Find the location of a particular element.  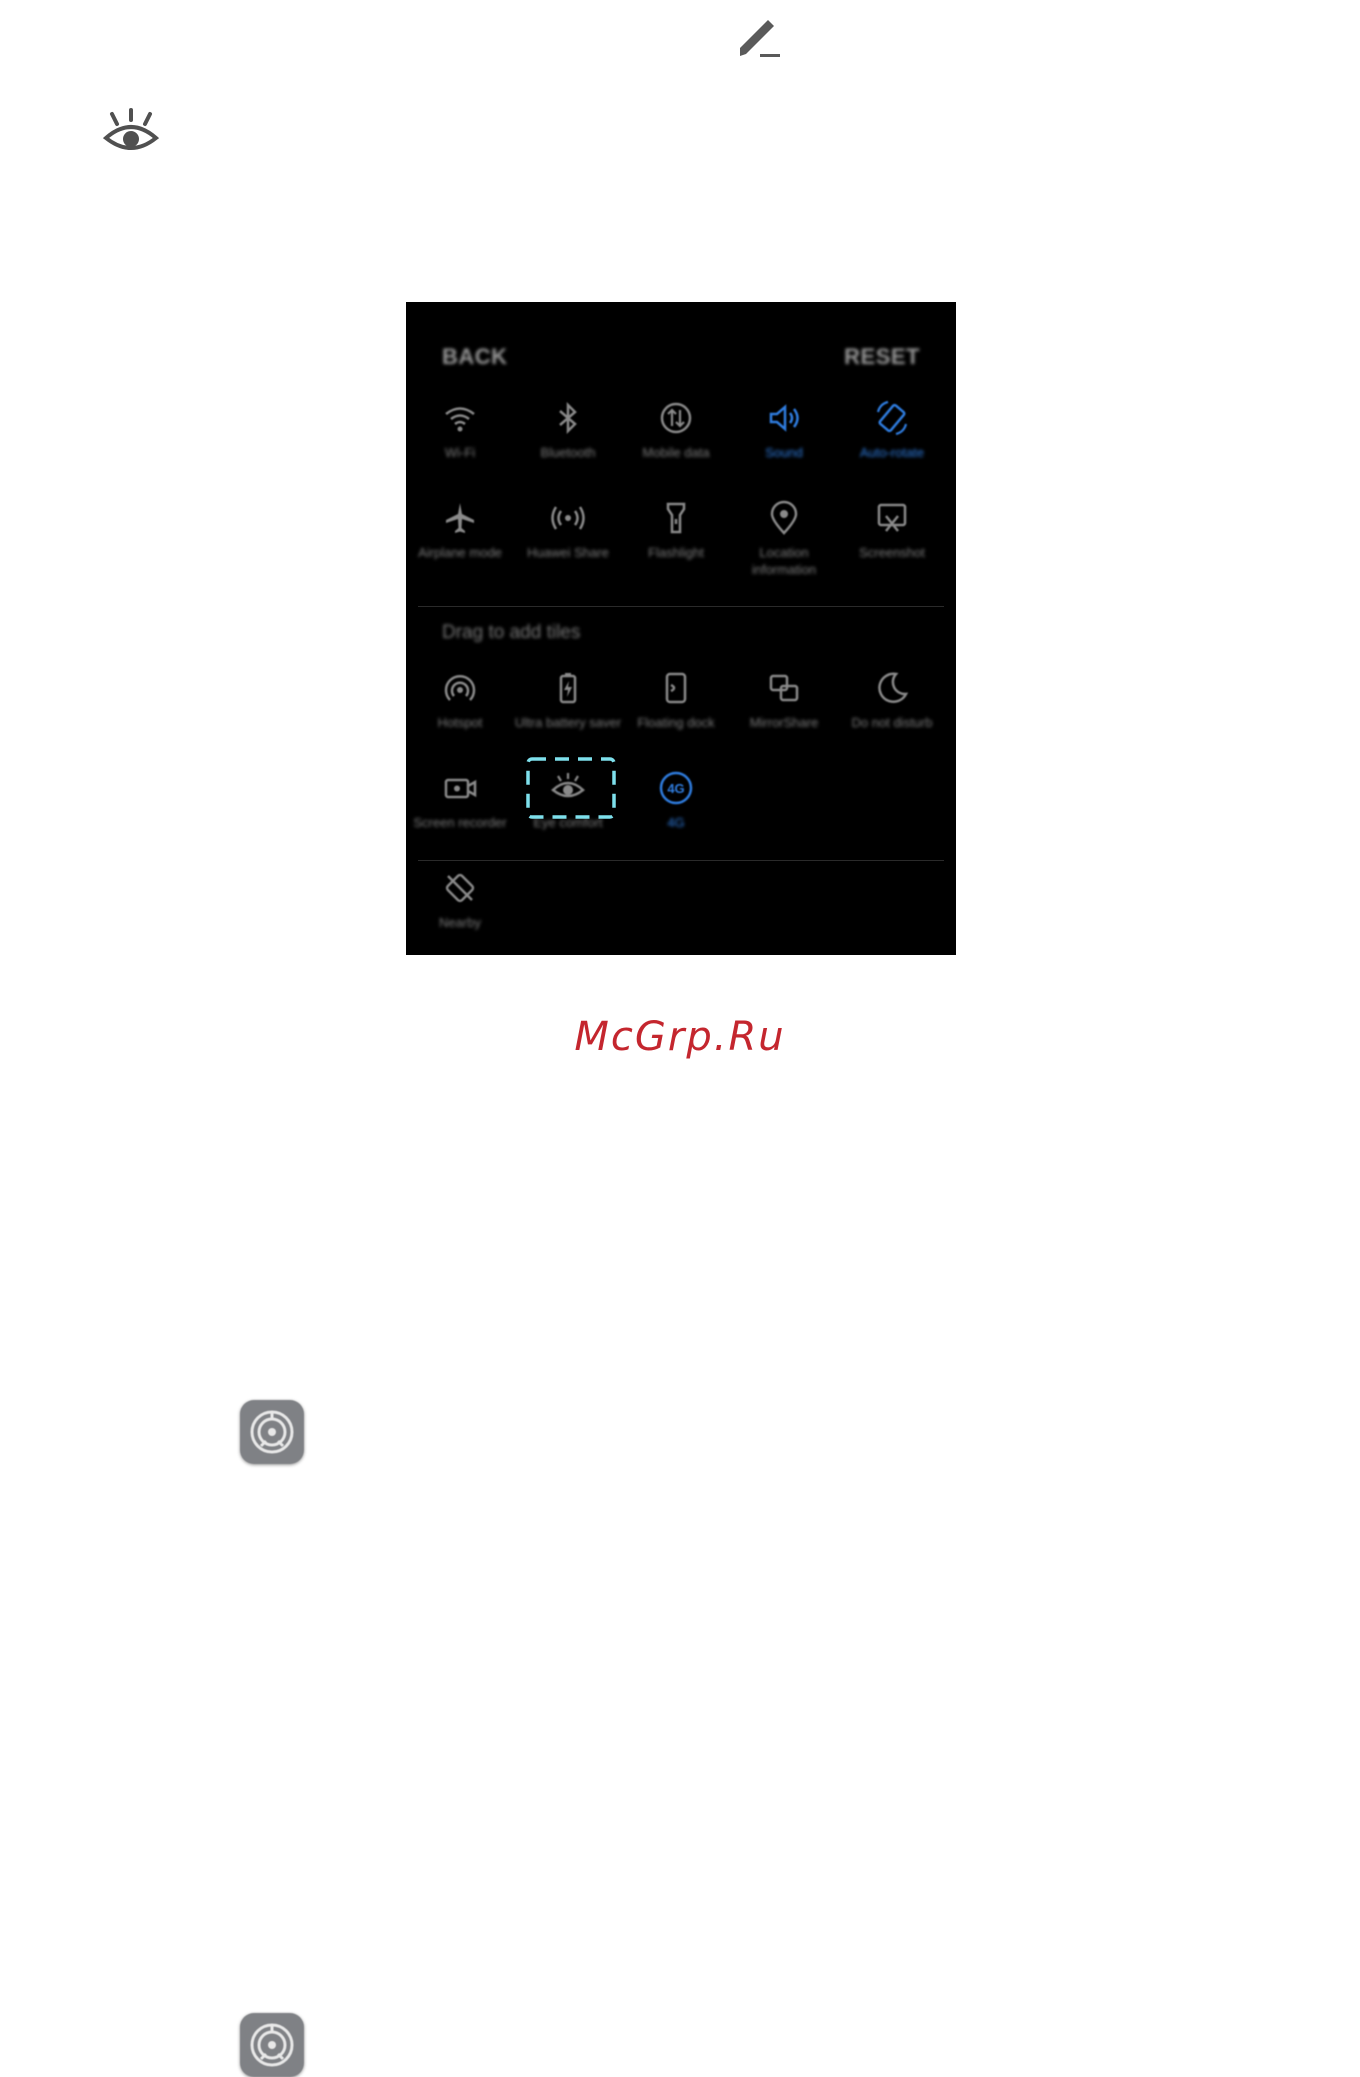

tile-hotspot: Hotspot is located at coordinates (460, 699).